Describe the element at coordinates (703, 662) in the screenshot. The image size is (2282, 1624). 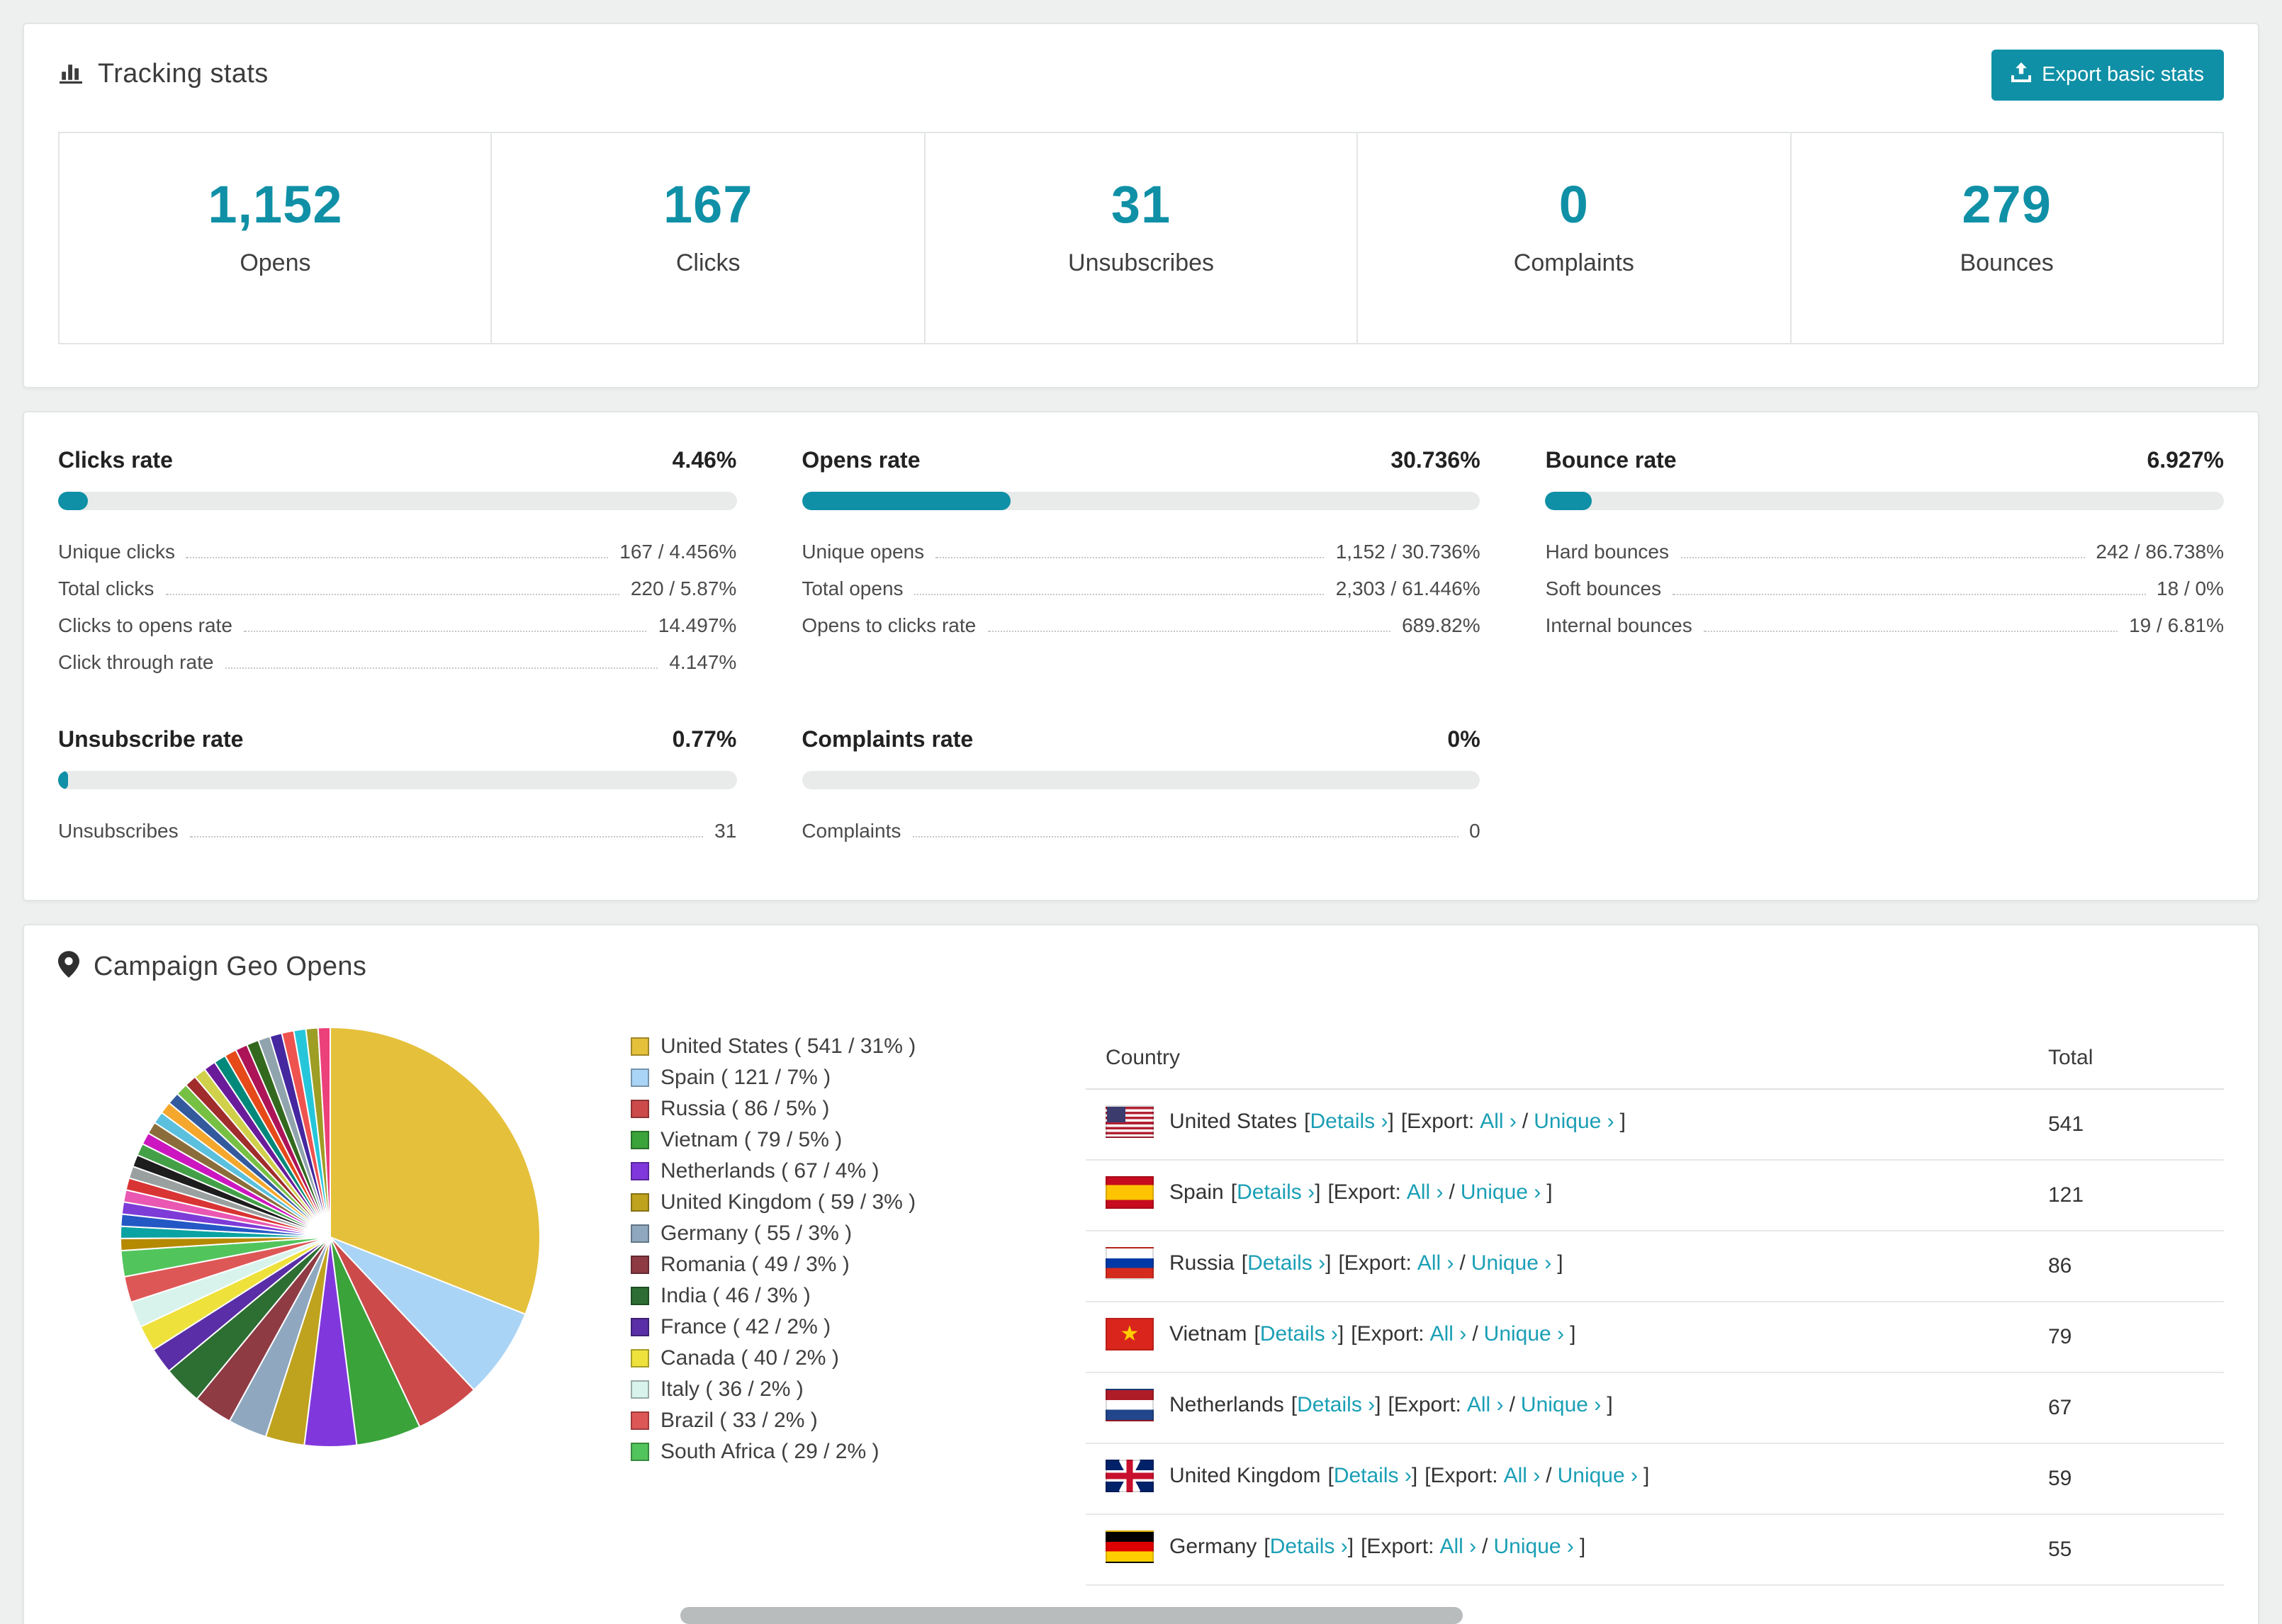
I see `stat-value: 4.147%` at that location.